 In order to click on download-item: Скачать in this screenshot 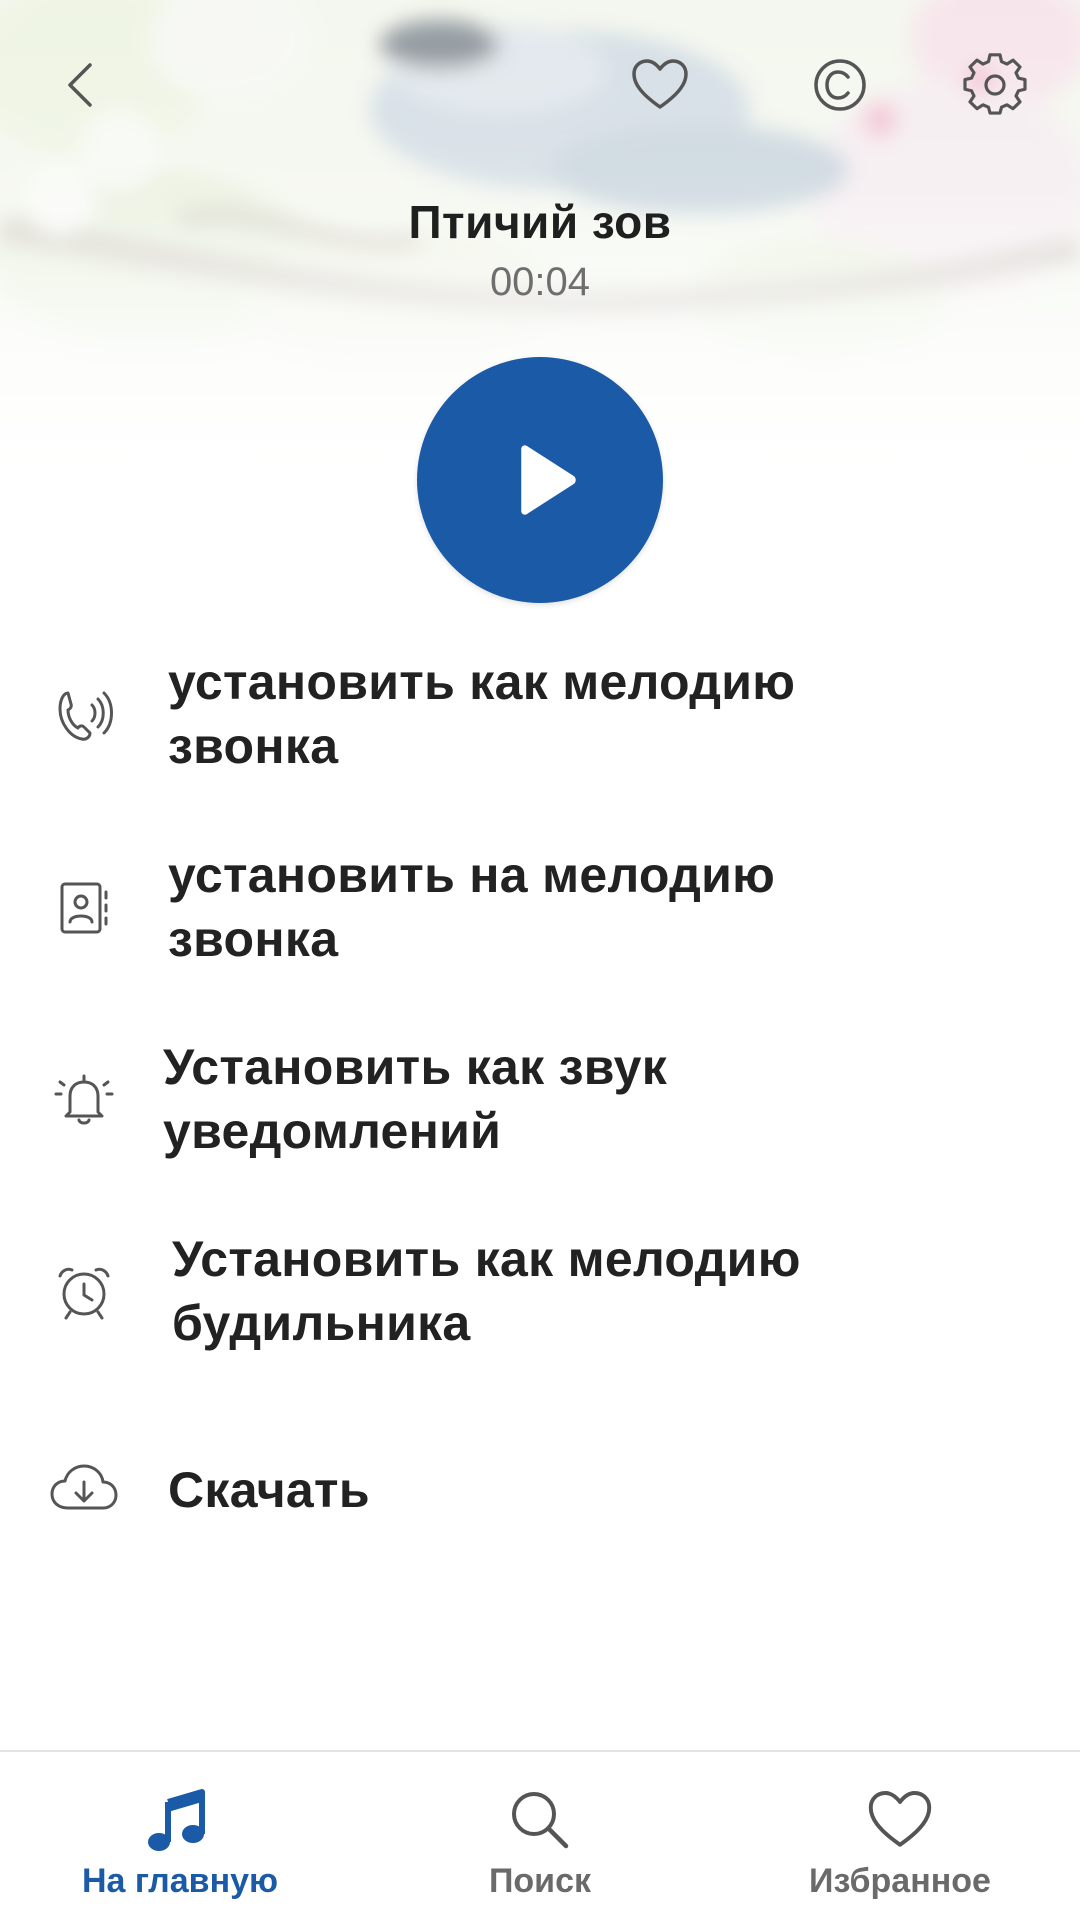, I will do `click(540, 1490)`.